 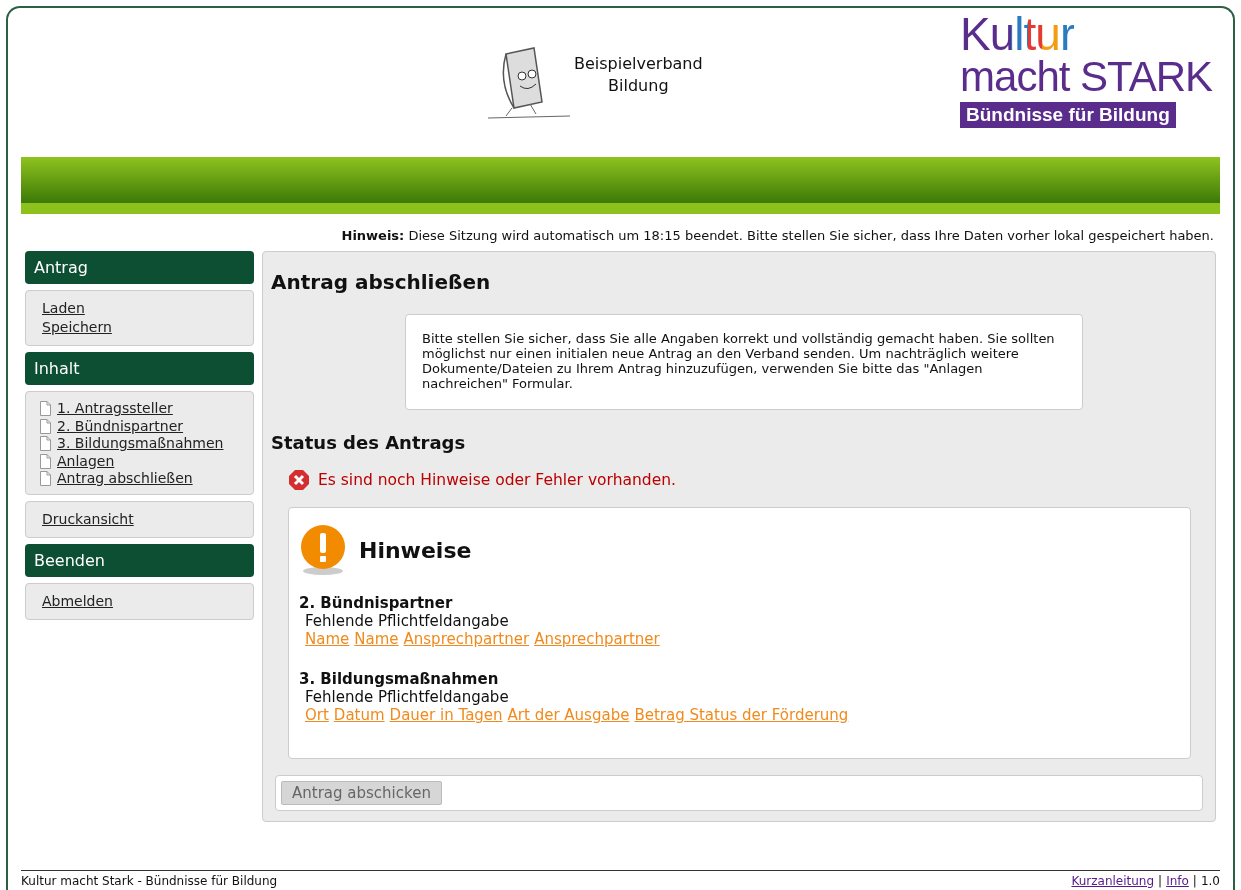 What do you see at coordinates (139, 601) in the screenshot?
I see `sidebar-link: Abmelden` at bounding box center [139, 601].